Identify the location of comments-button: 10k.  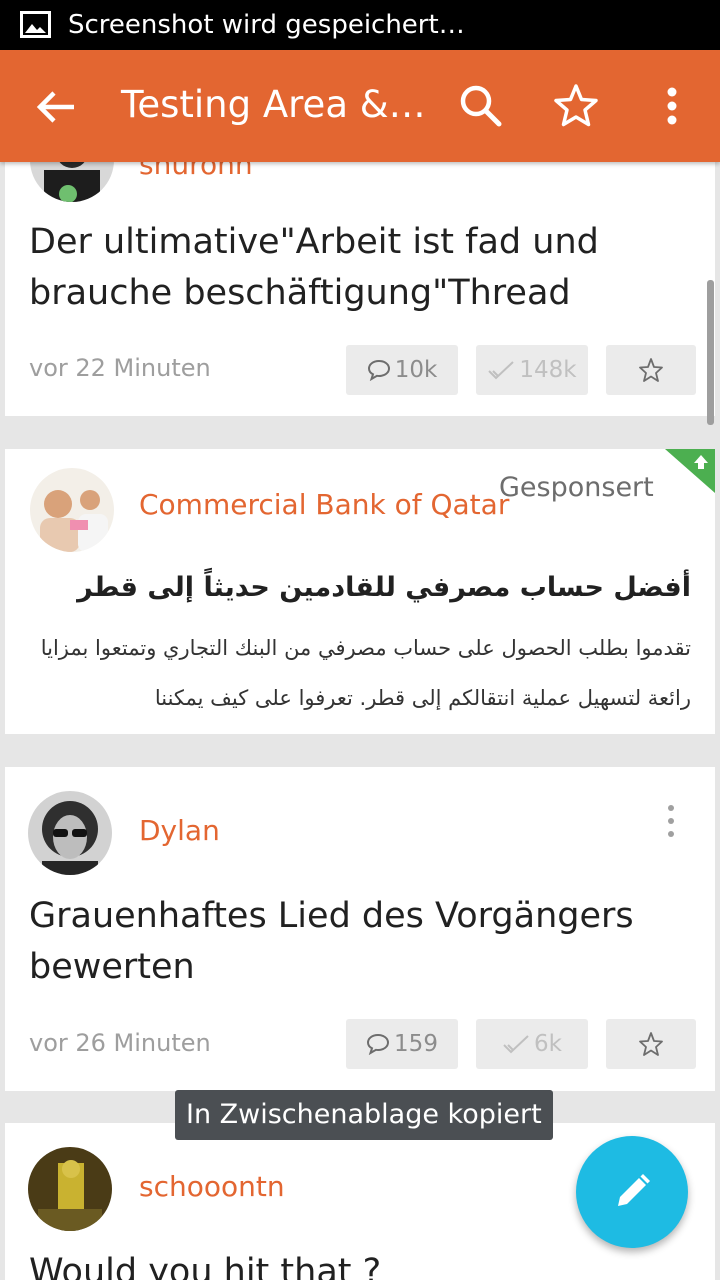
(402, 370).